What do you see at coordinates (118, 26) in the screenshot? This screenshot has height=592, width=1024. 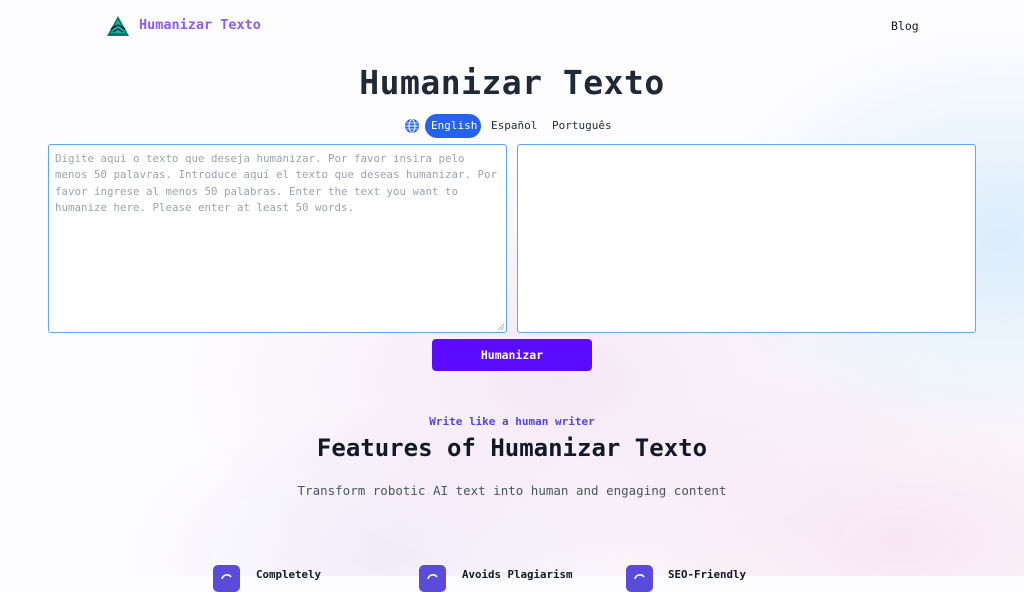 I see `logo-icon` at bounding box center [118, 26].